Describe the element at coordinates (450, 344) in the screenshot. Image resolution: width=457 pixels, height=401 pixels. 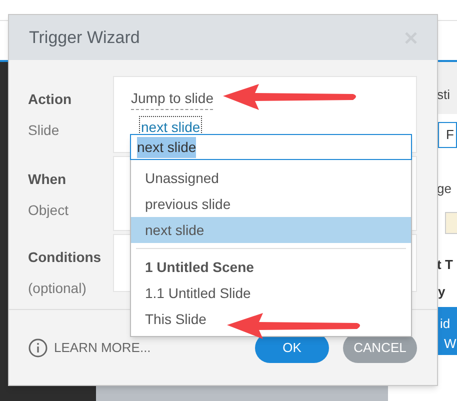
I see `background-text: W` at that location.